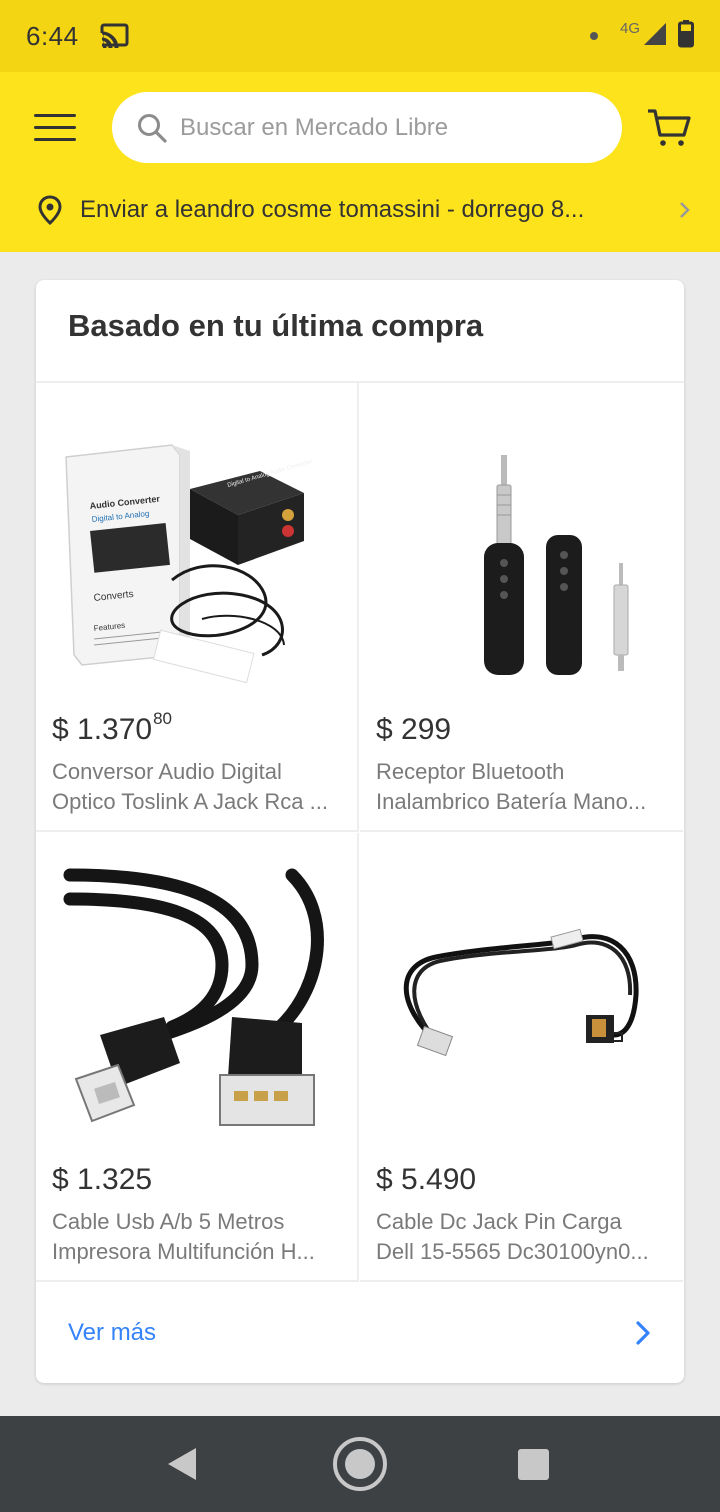 This screenshot has height=1512, width=720. What do you see at coordinates (112, 727) in the screenshot?
I see `product-price: $ 1.37080` at bounding box center [112, 727].